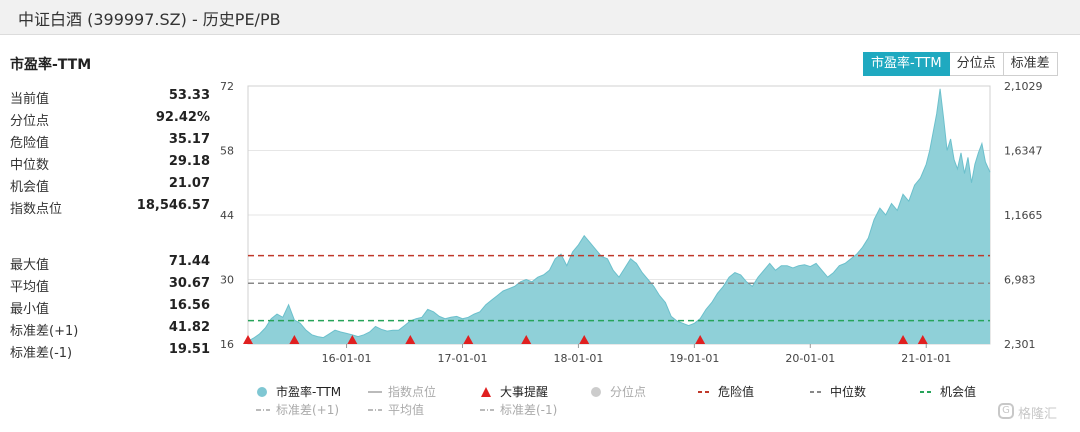 The width and height of the screenshot is (1080, 432). What do you see at coordinates (694, 358) in the screenshot?
I see `x-tick-label: 19-01-01` at bounding box center [694, 358].